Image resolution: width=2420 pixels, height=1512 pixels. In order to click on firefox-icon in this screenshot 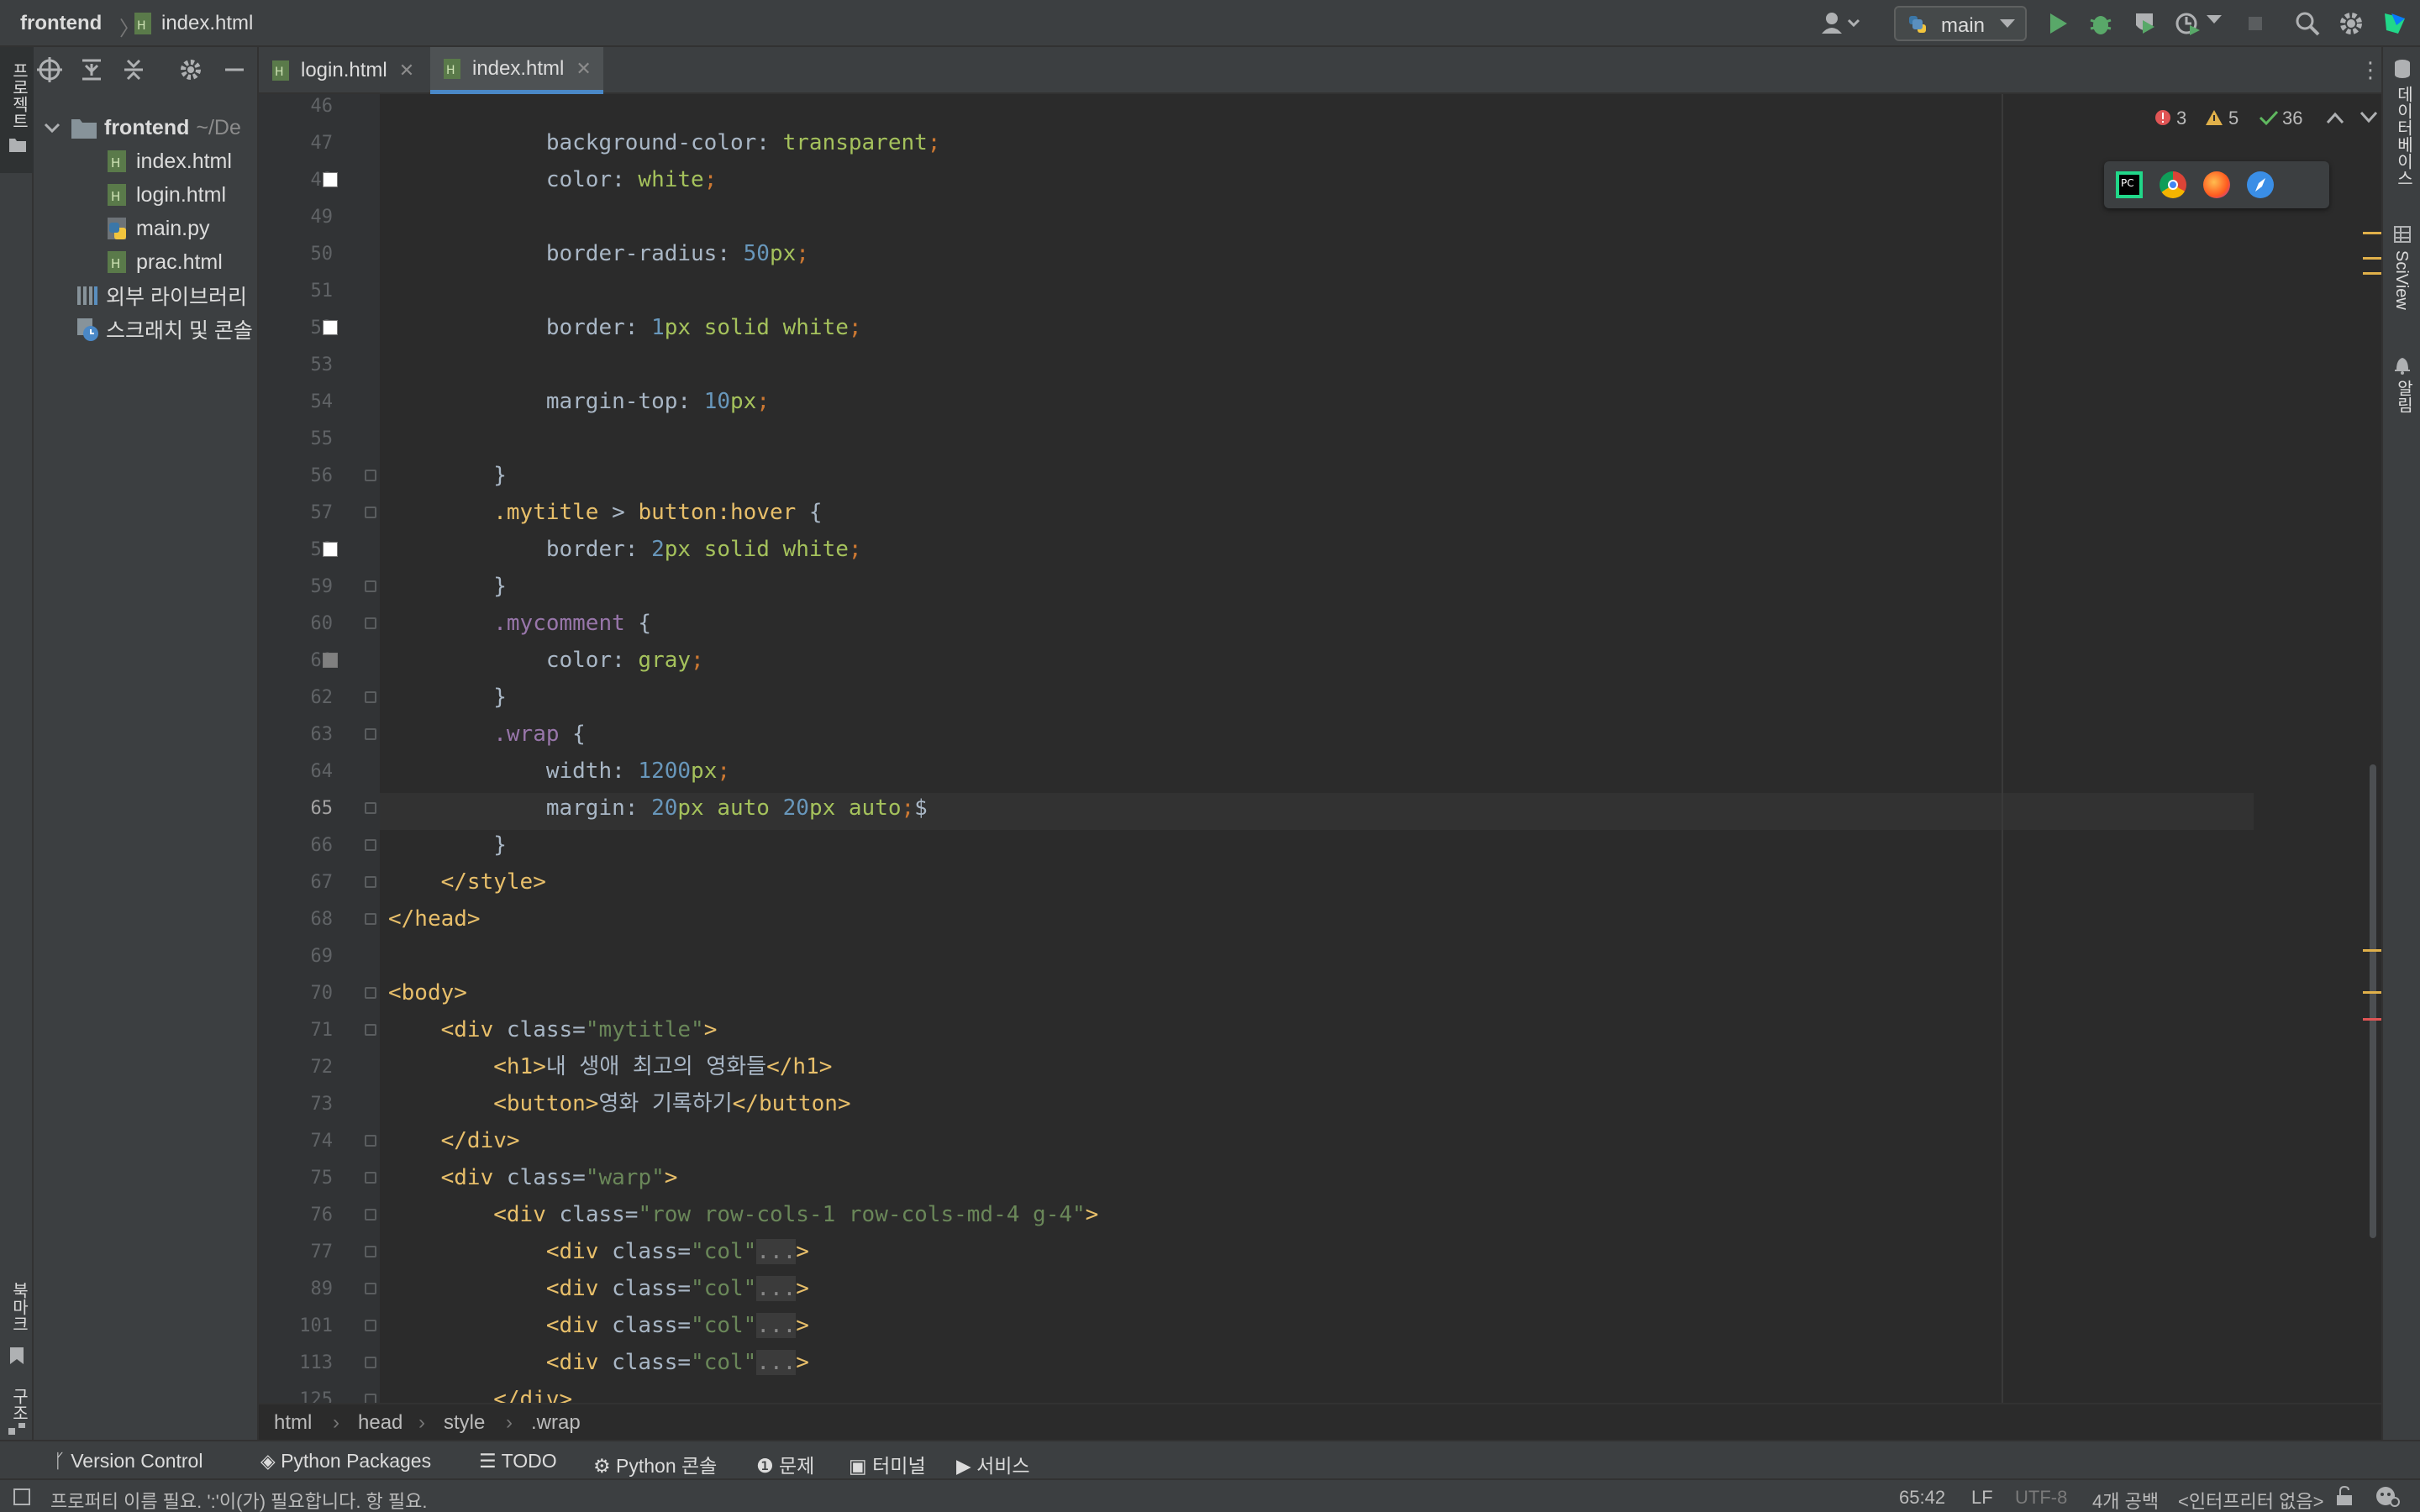, I will do `click(2216, 184)`.